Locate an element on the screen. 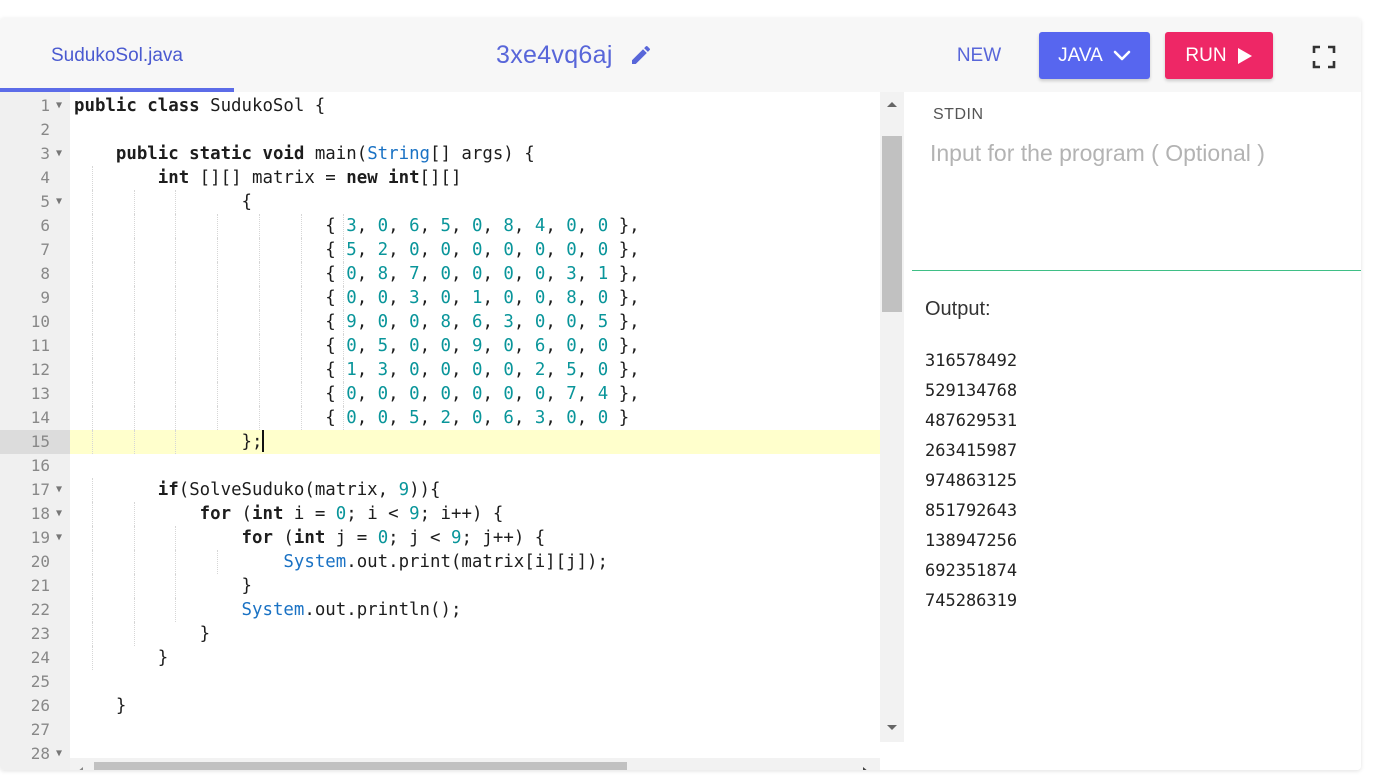 The height and width of the screenshot is (781, 1376). code-line: 5 ▼ { is located at coordinates (440, 202).